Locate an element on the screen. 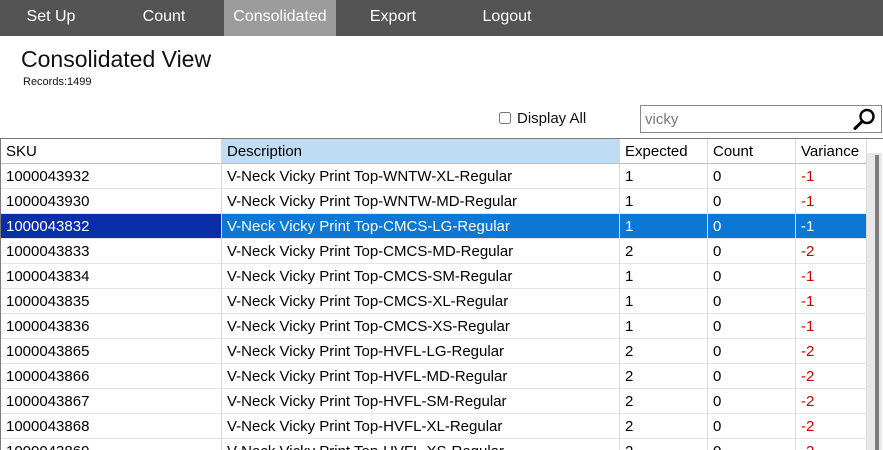 The image size is (883, 450). cell-sku: 1000043868 is located at coordinates (111, 426).